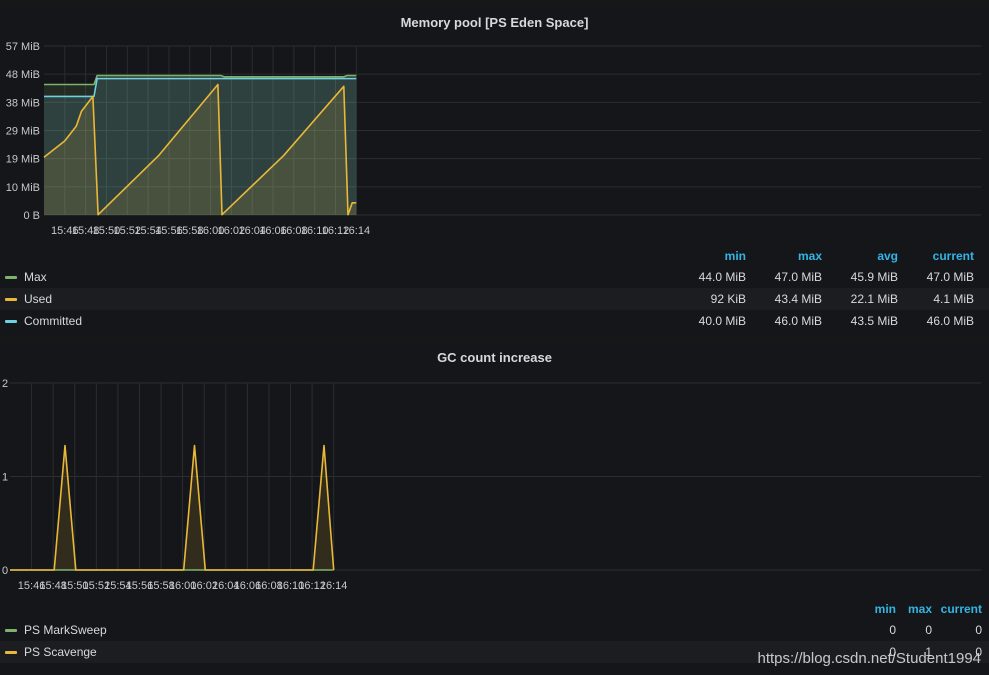 The image size is (989, 675). I want to click on legend-value-max: 43.4 MiB, so click(798, 299).